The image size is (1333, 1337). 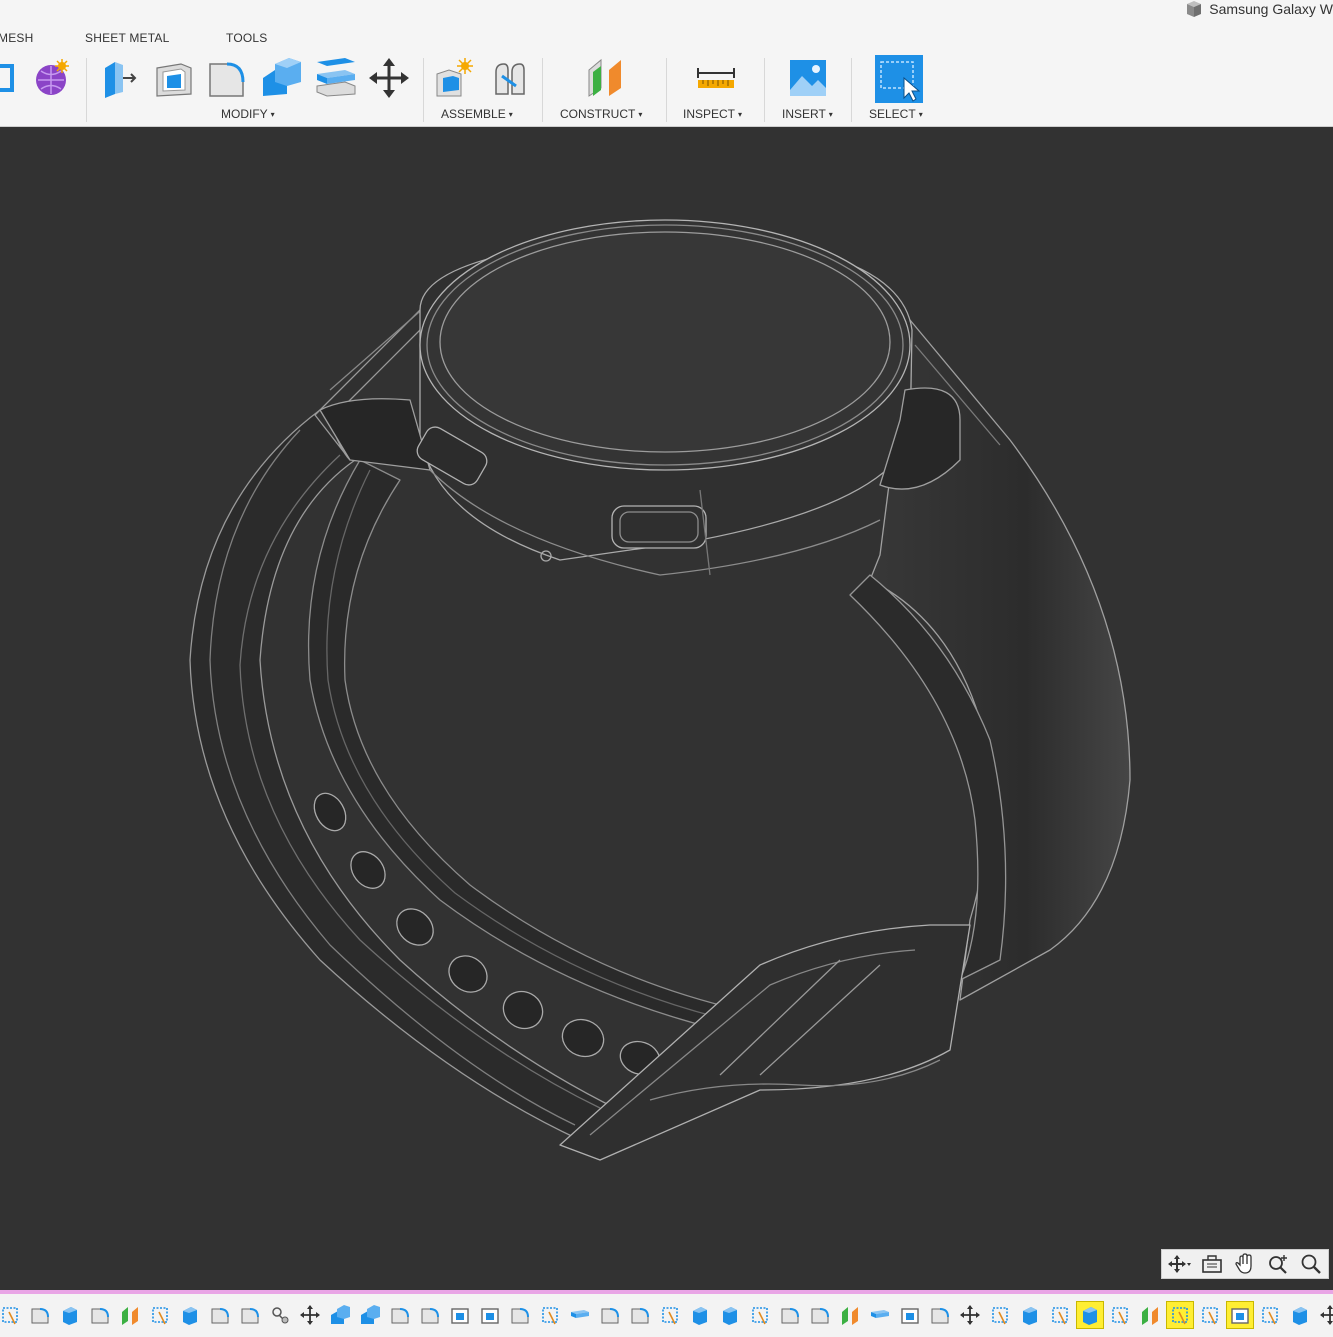 I want to click on press-pull-tool, so click(x=119, y=78).